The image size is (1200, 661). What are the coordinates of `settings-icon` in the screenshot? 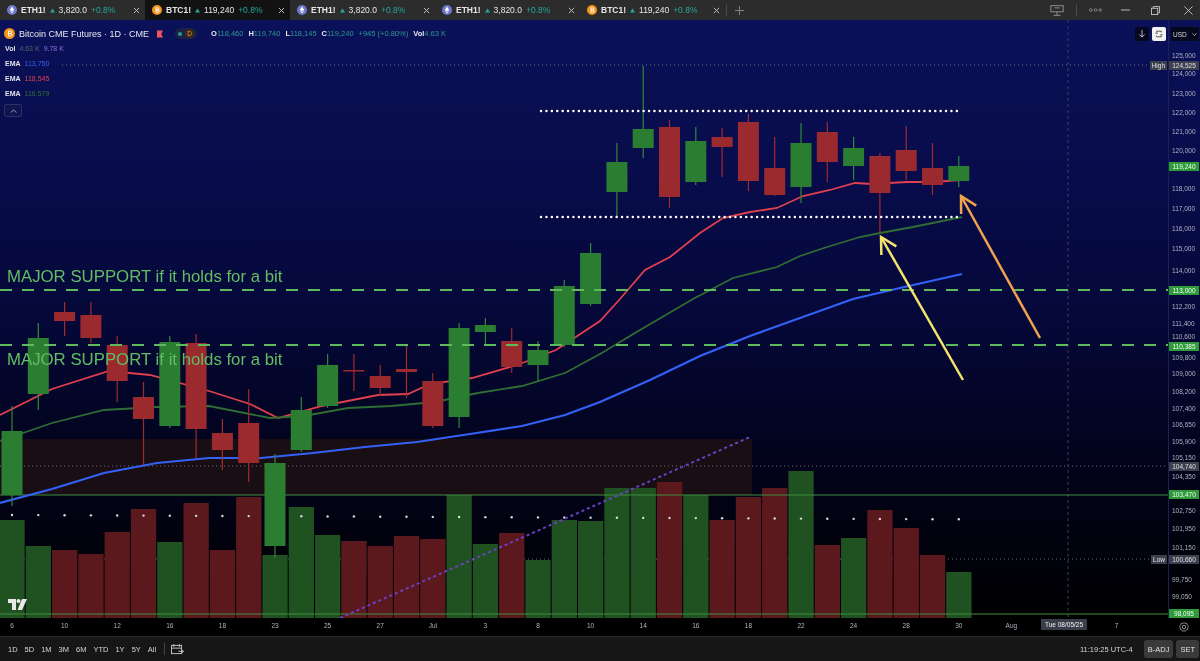 It's located at (1184, 627).